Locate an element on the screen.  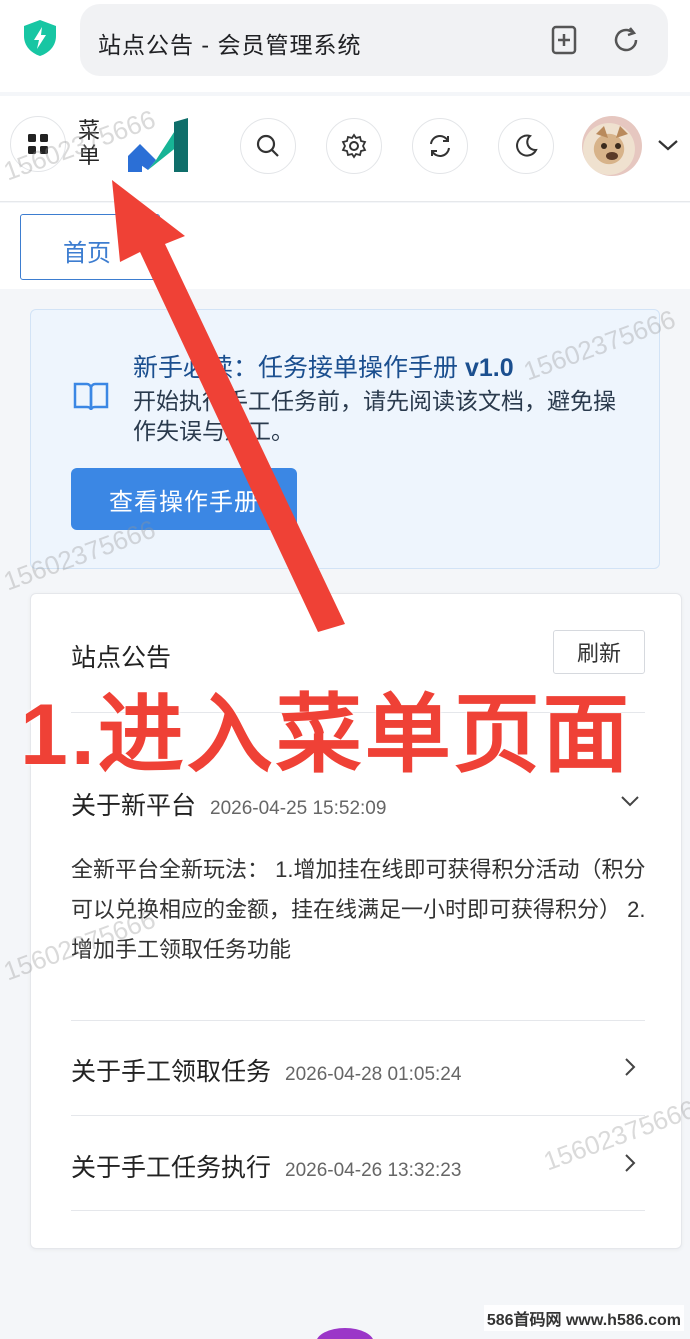
announcement-item-1: 关于新平台 2026-04-25 15:52:09 is located at coordinates (228, 804).